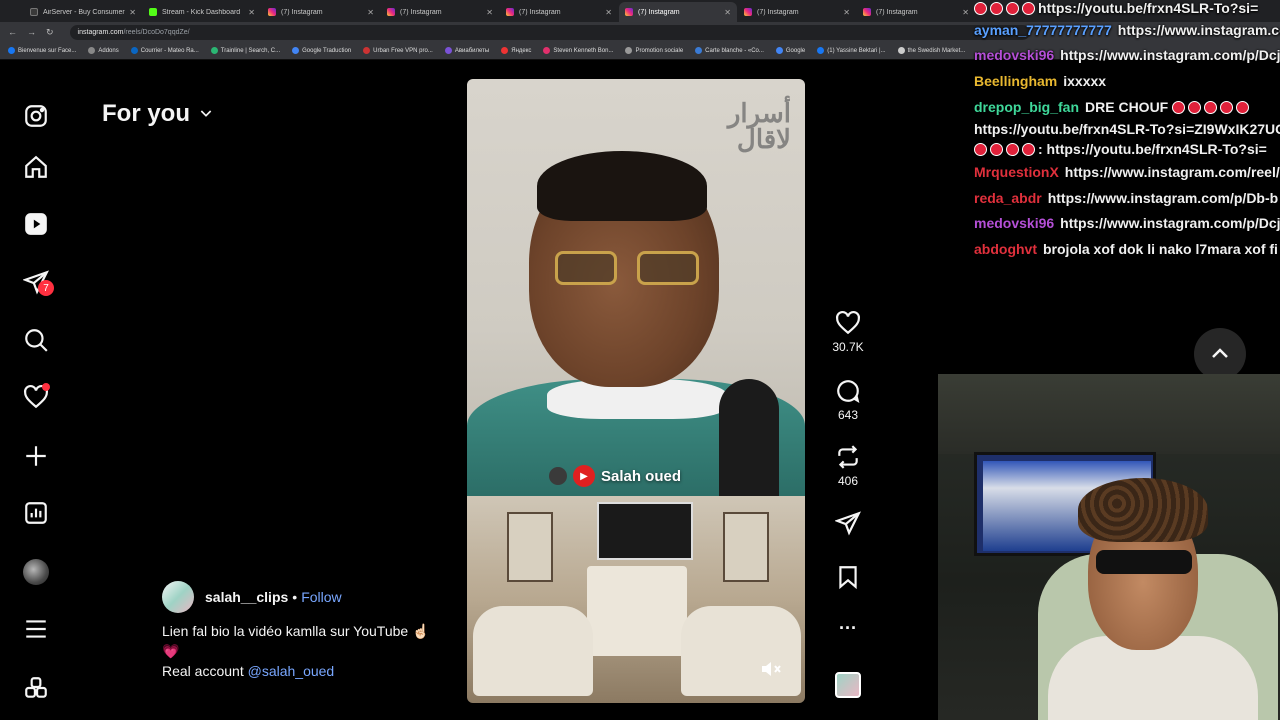 The height and width of the screenshot is (720, 1280). I want to click on chevron-down-icon, so click(206, 114).